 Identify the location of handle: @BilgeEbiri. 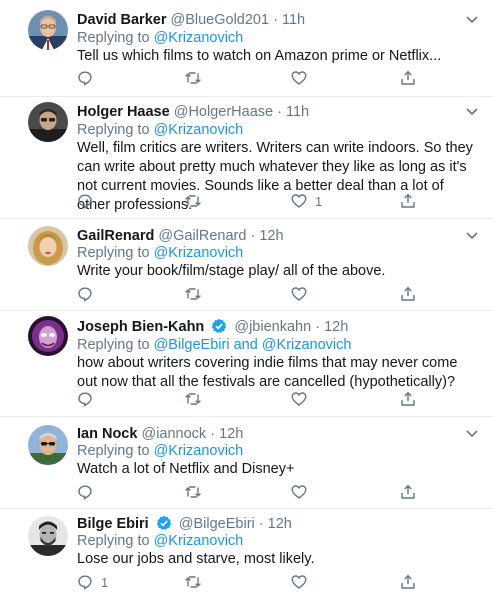
(217, 524).